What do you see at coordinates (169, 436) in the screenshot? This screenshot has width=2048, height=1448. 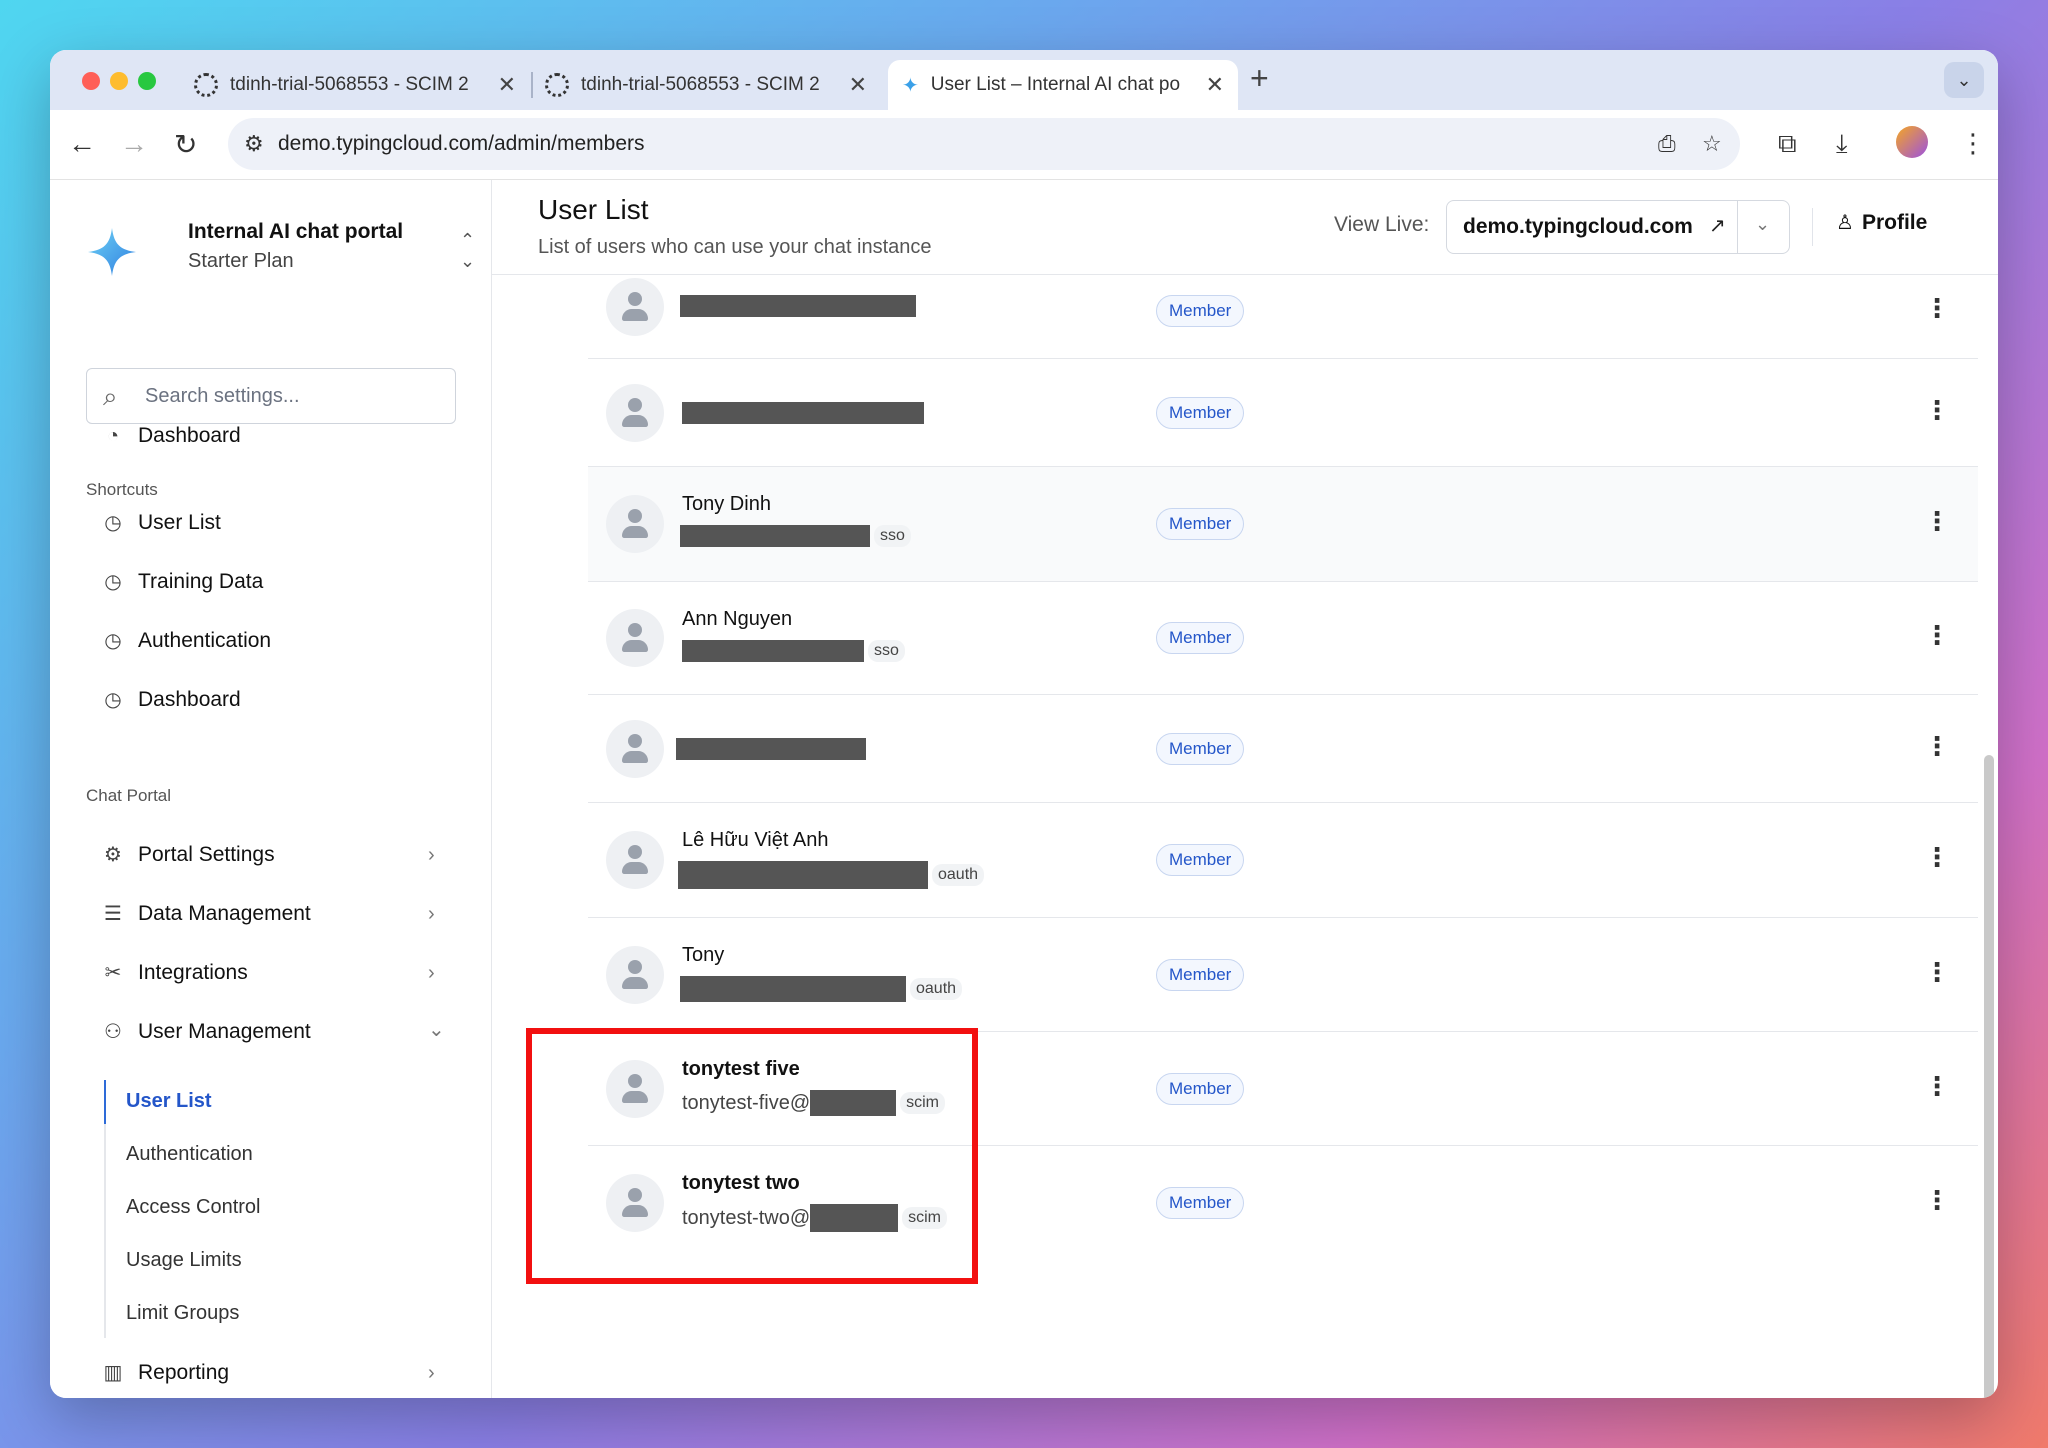 I see `nav-item-dashboard: ◔ Dashboard` at bounding box center [169, 436].